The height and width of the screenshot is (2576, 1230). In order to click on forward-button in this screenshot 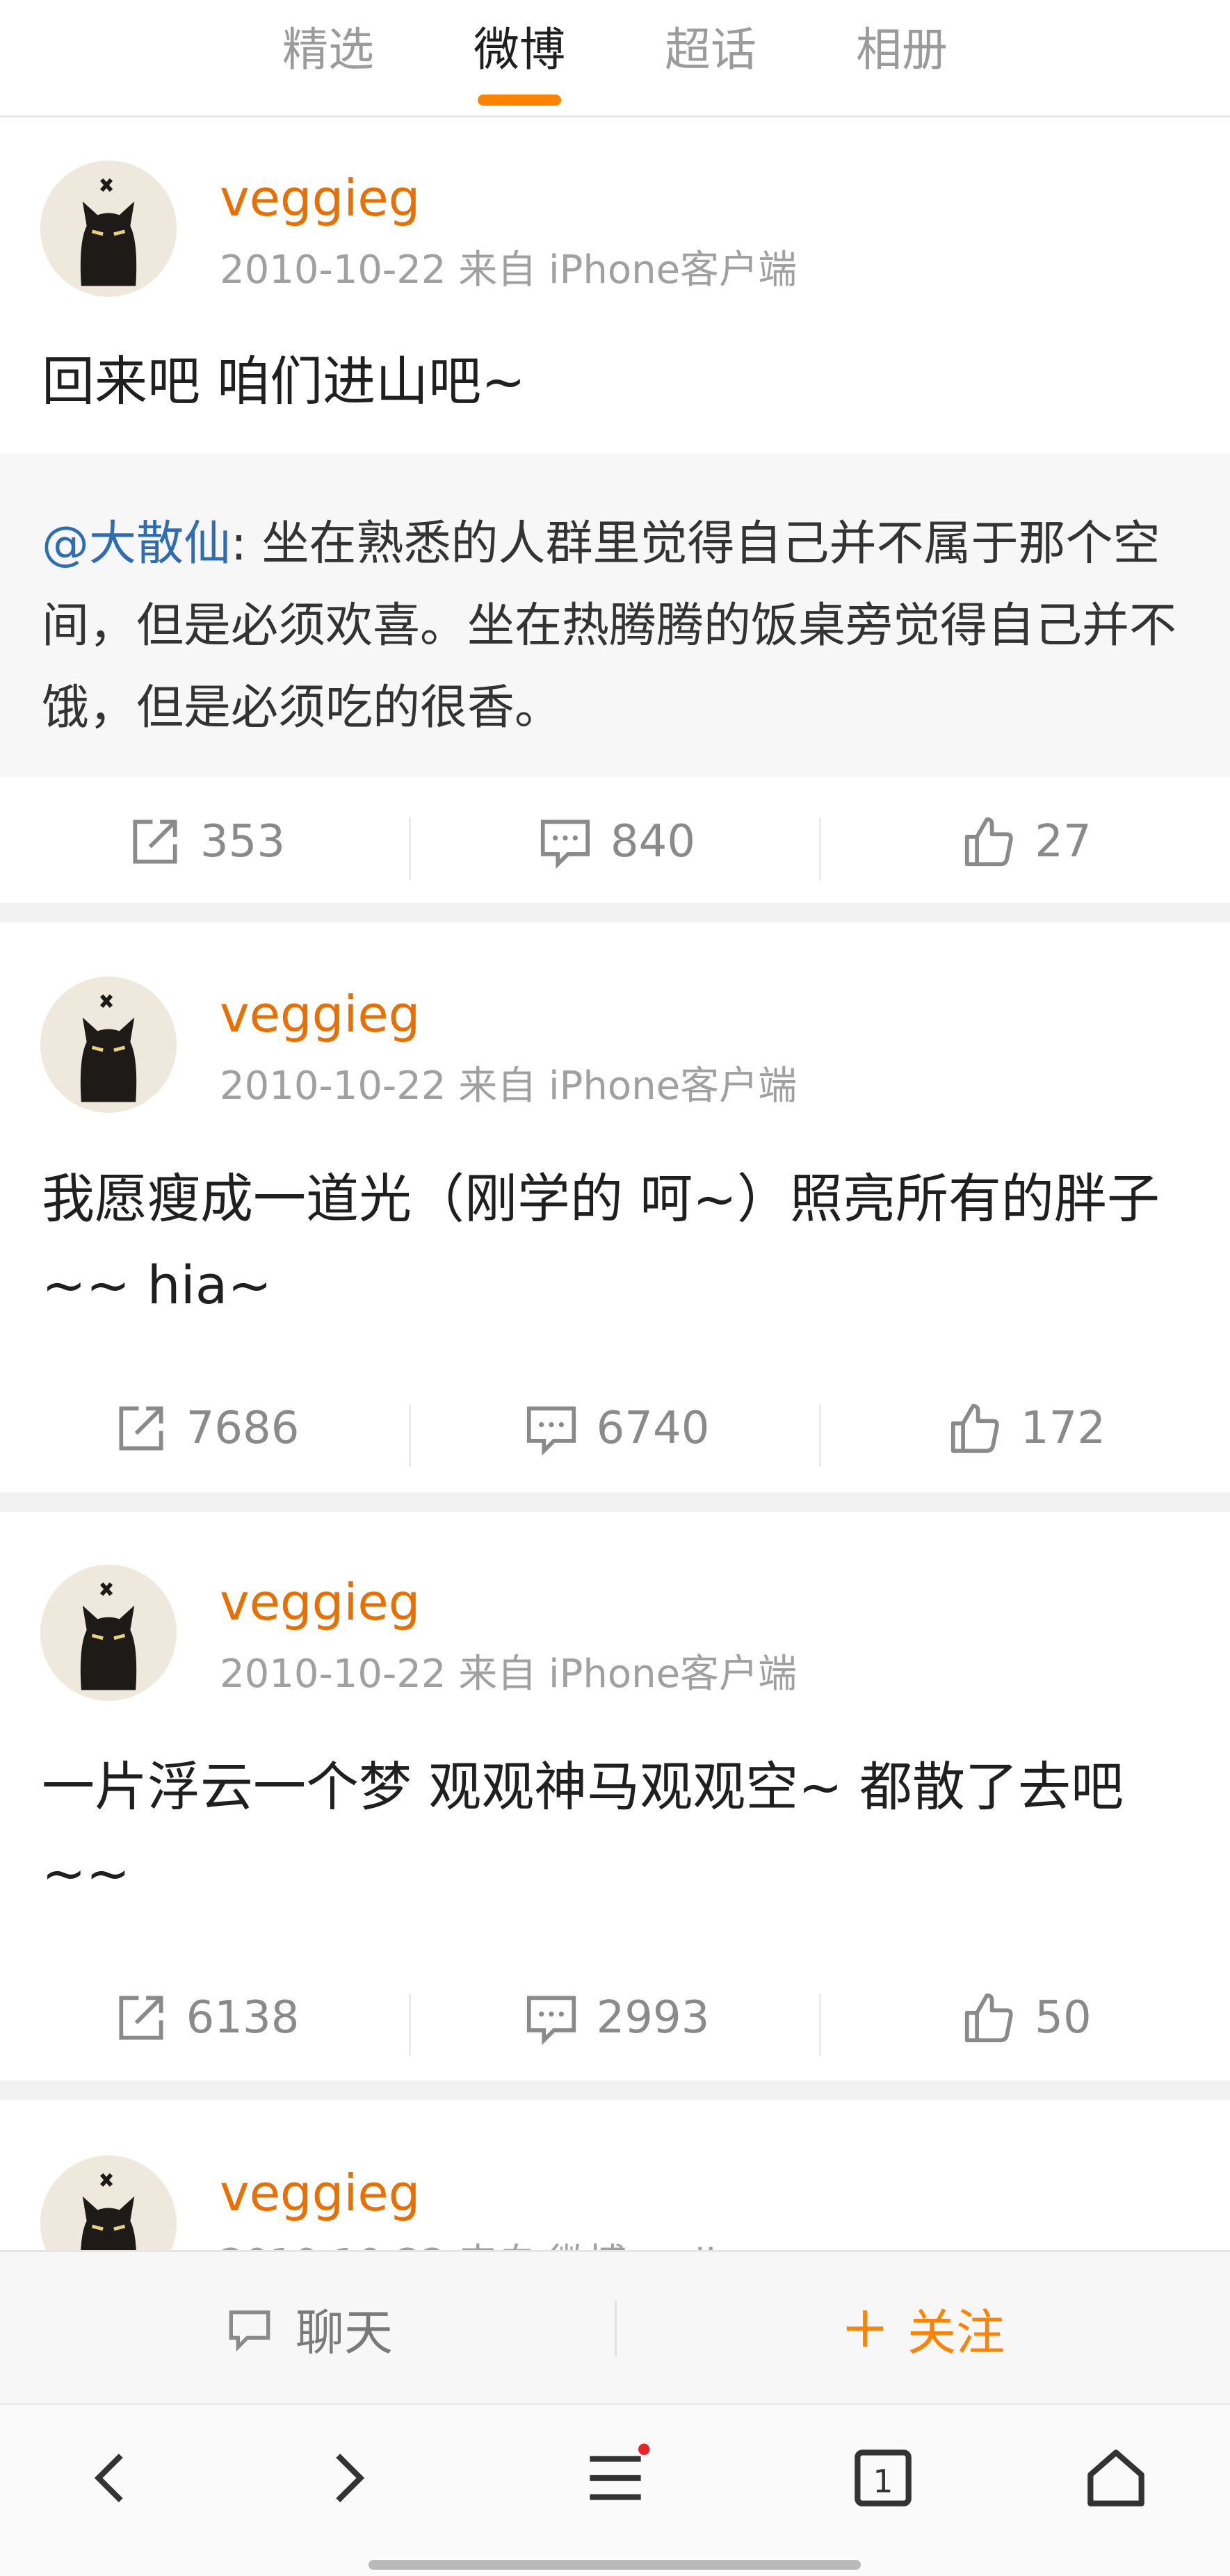, I will do `click(347, 2478)`.